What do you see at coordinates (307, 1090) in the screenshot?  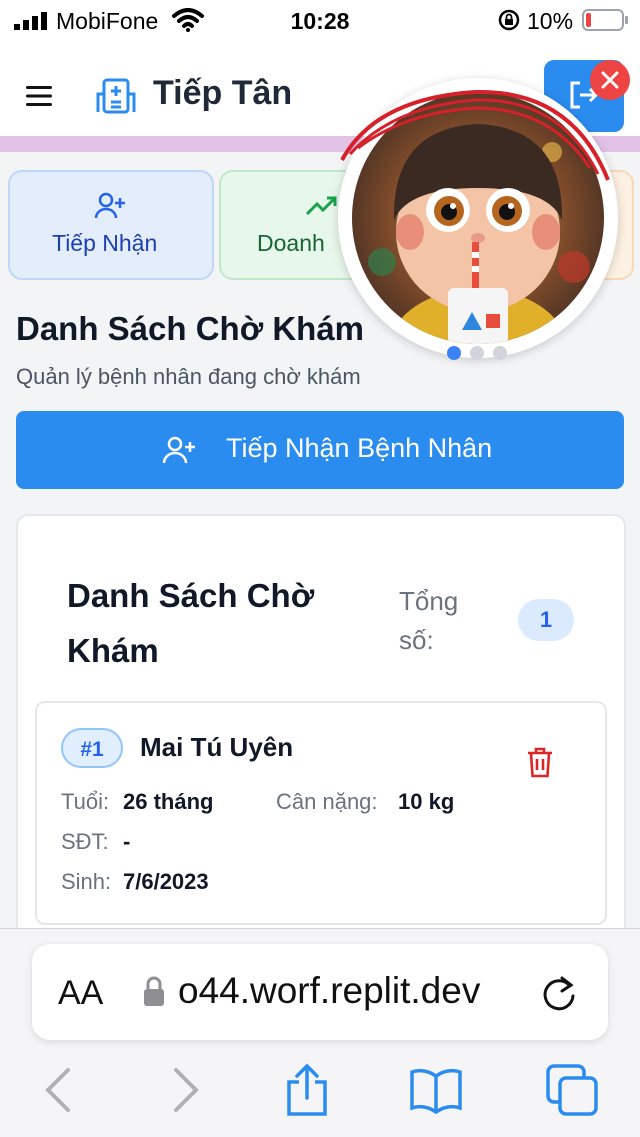 I see `share-icon` at bounding box center [307, 1090].